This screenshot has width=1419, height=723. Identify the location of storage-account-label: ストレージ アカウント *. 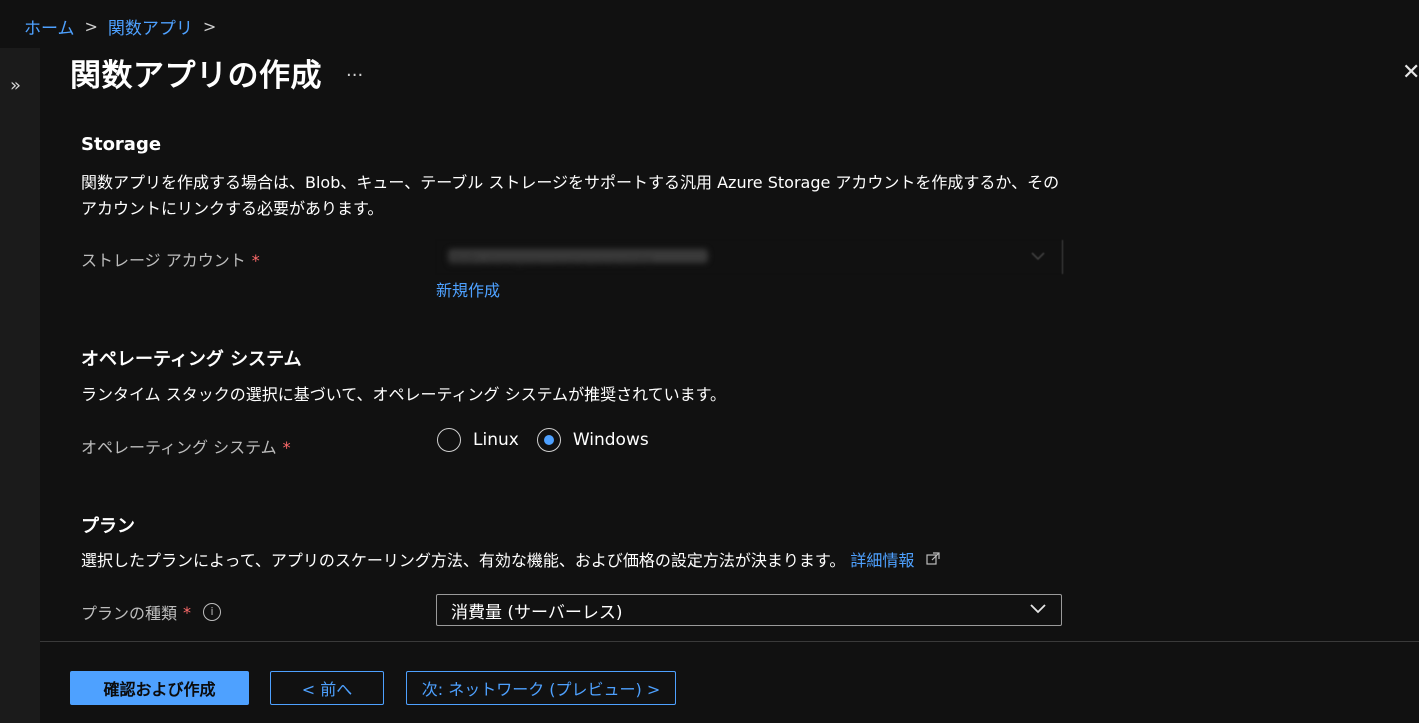
(170, 259).